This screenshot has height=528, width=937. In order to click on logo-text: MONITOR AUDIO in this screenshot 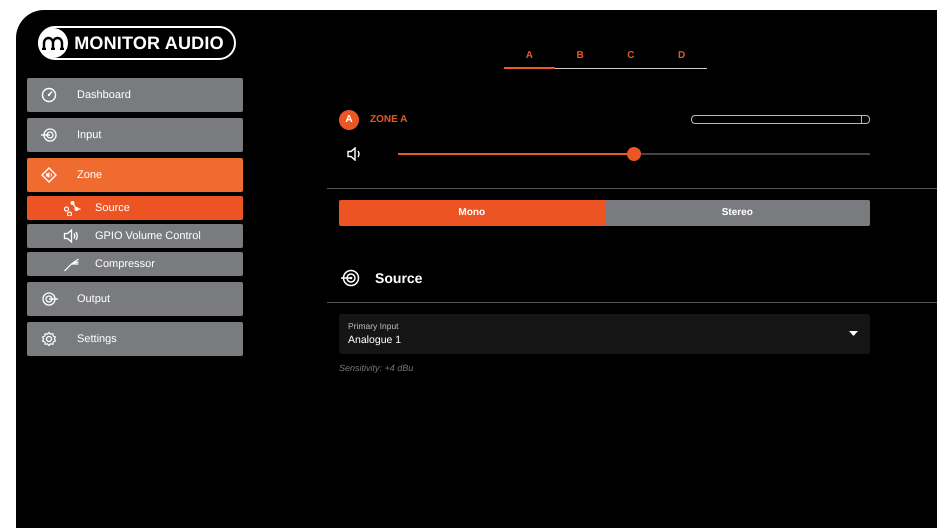, I will do `click(149, 43)`.